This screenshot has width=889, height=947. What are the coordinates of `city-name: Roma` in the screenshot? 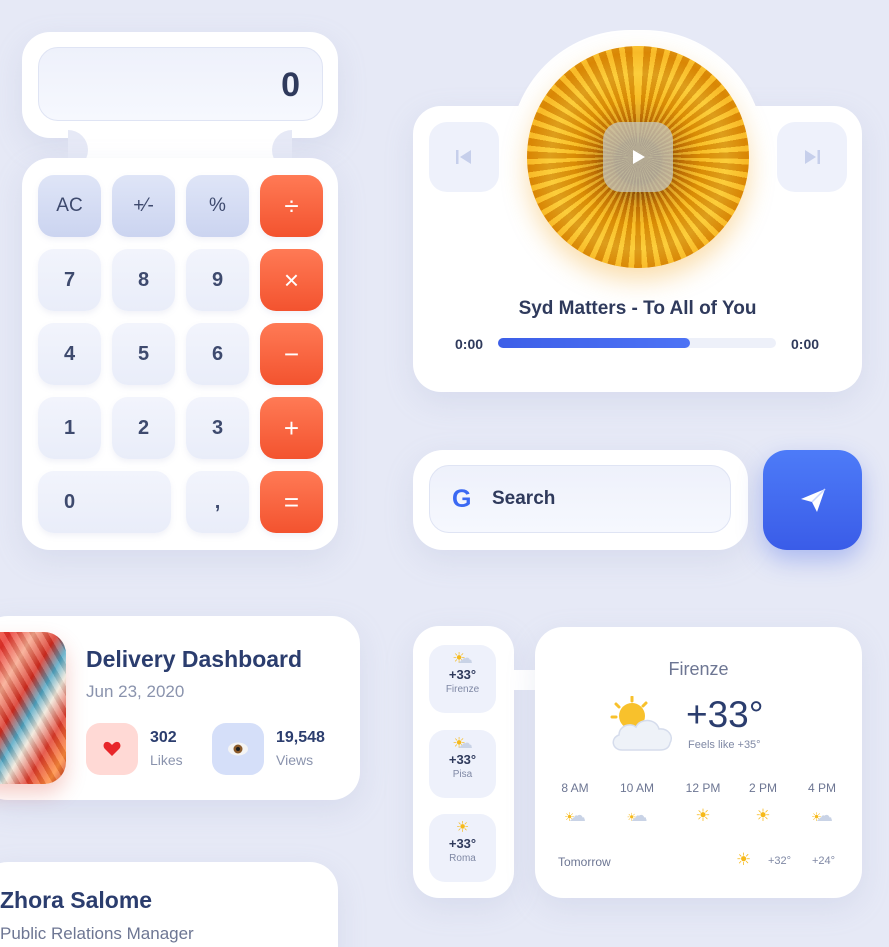 It's located at (462, 858).